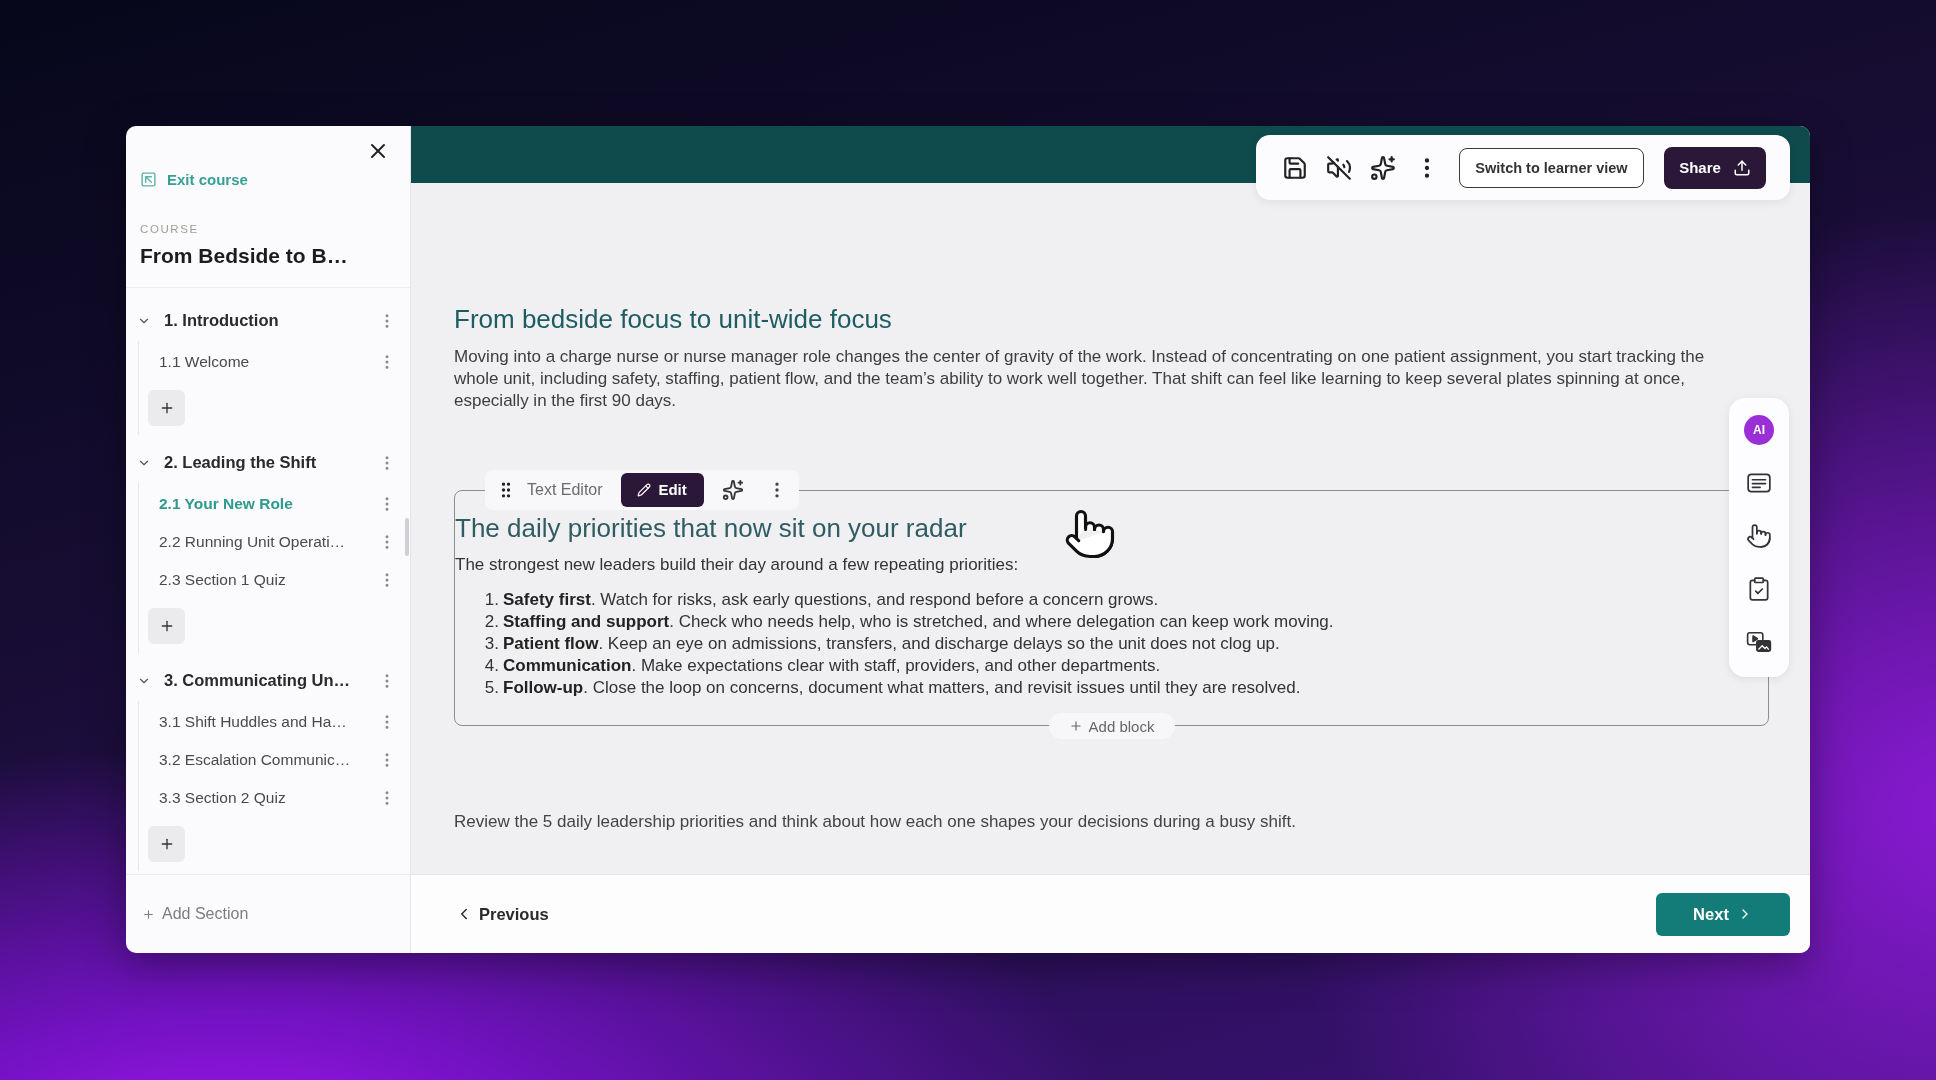 The width and height of the screenshot is (1936, 1080). What do you see at coordinates (832, 666) in the screenshot?
I see `priority-text: Communication. Make expectations clear with staff, providers, and other departments.` at bounding box center [832, 666].